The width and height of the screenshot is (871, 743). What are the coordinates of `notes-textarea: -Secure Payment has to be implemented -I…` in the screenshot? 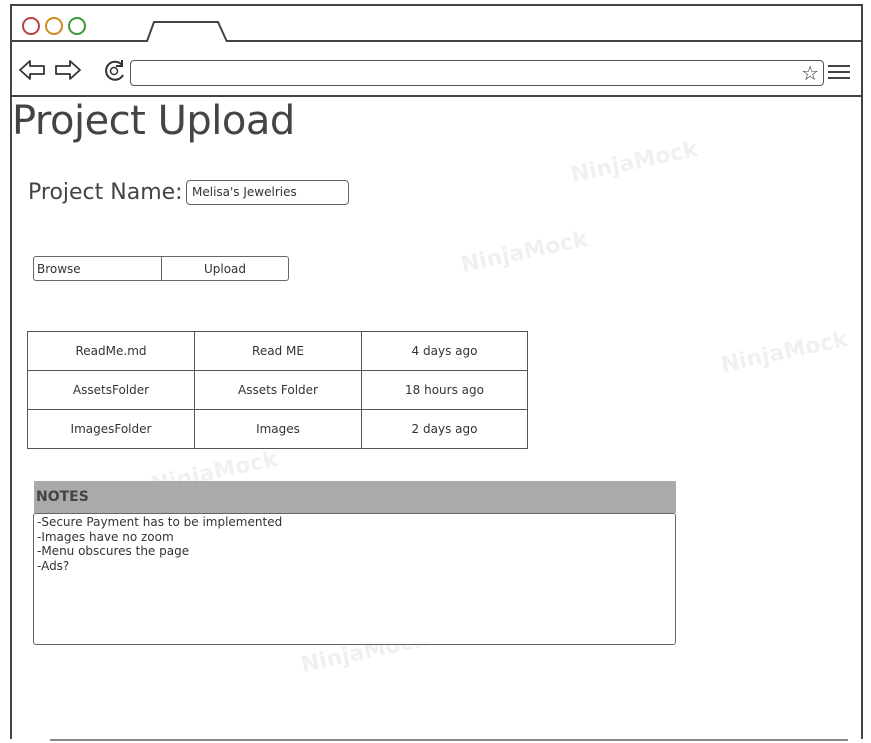 It's located at (354, 579).